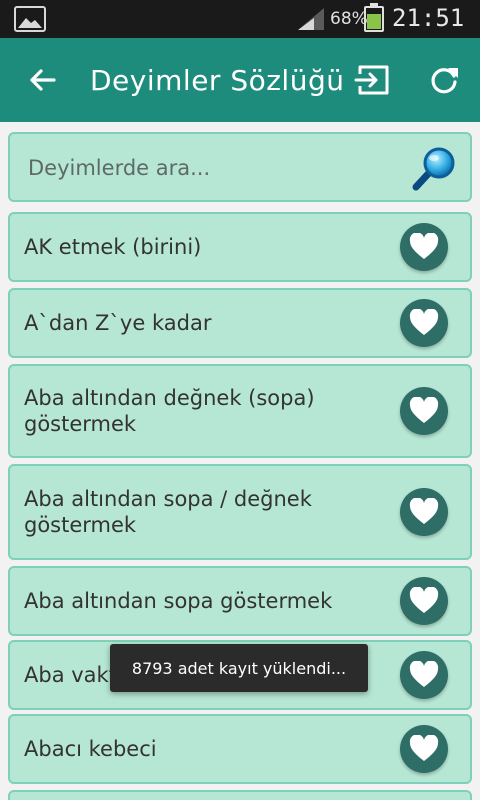 The image size is (480, 800). I want to click on list-item: Aba altından sopa / değnek göstermek, so click(240, 512).